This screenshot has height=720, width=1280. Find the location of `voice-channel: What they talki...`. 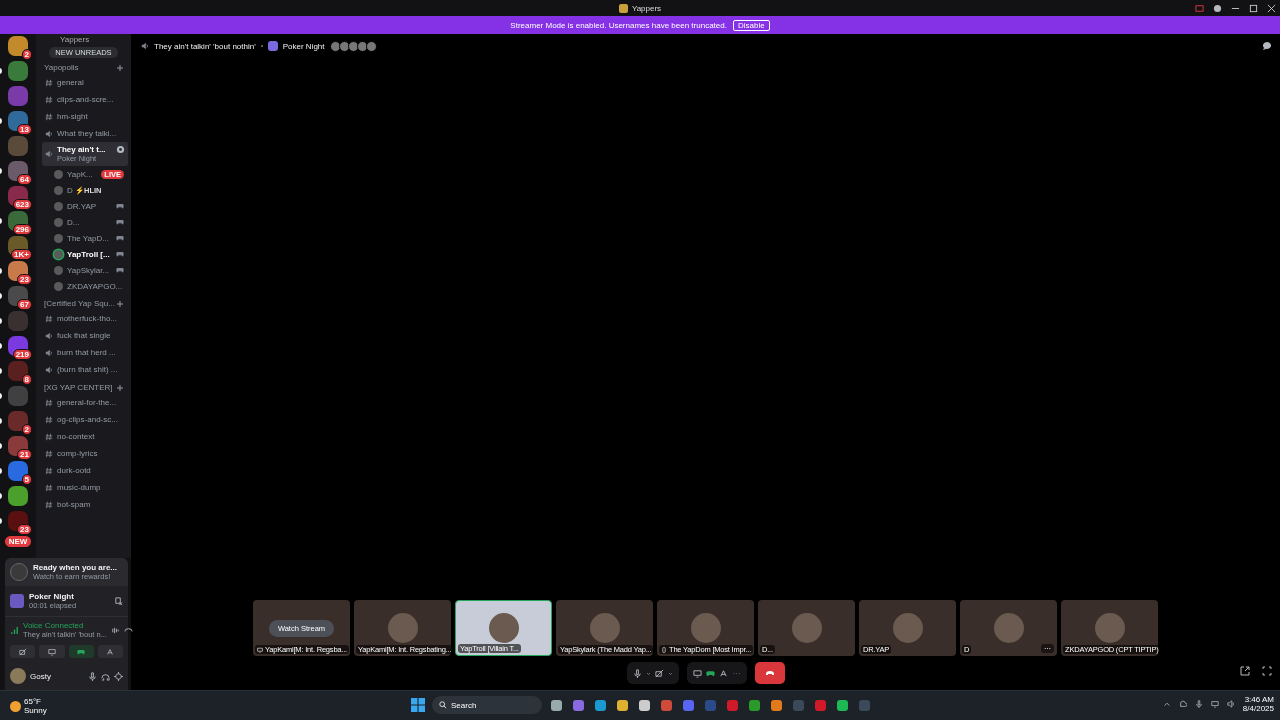

voice-channel: What they talki... is located at coordinates (85, 133).